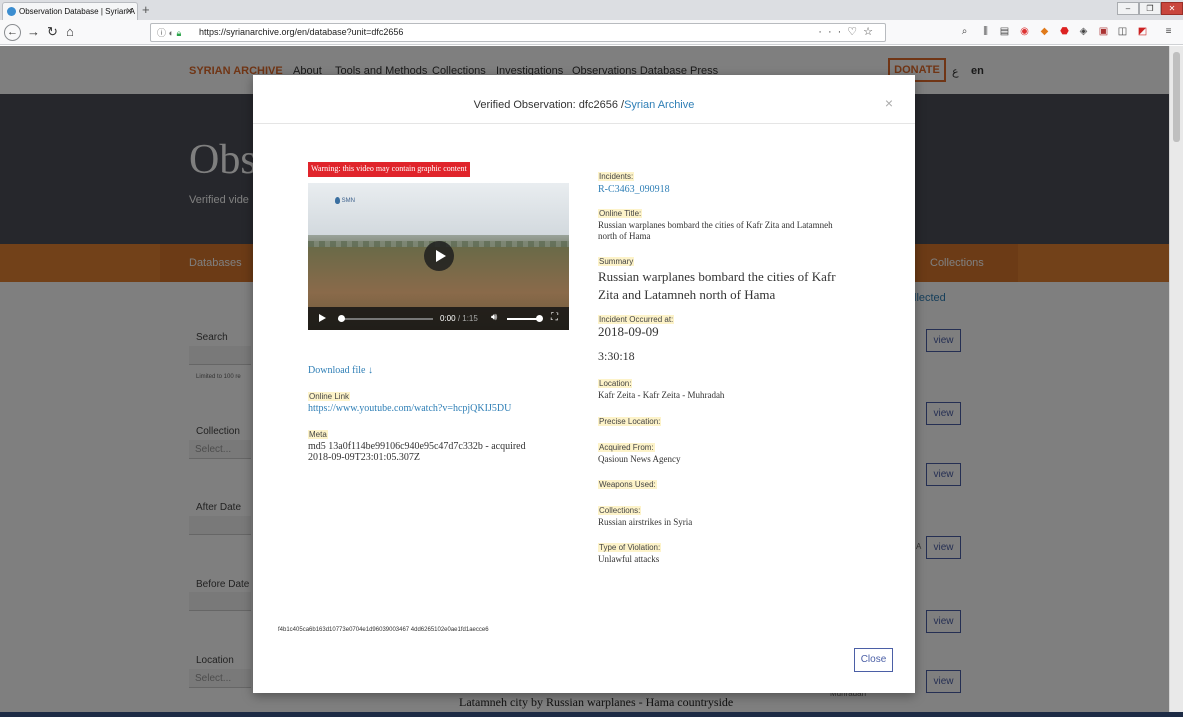  What do you see at coordinates (539, 318) in the screenshot?
I see `volume-handle` at bounding box center [539, 318].